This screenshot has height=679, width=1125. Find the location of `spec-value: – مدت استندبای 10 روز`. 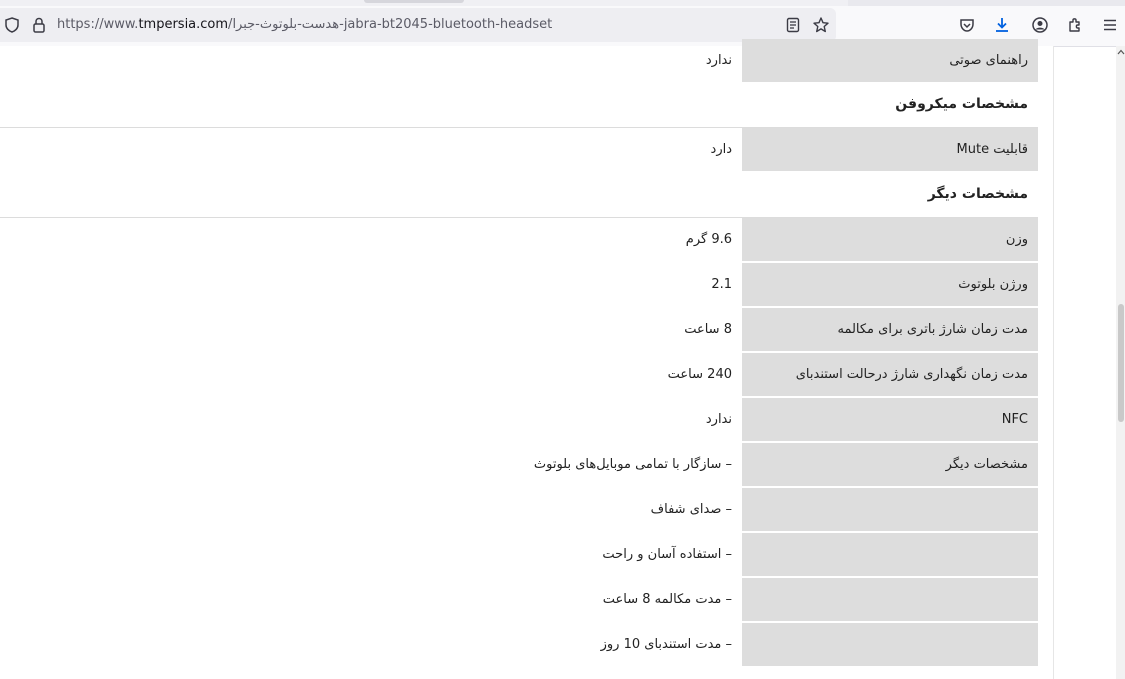

spec-value: – مدت استندبای 10 روز is located at coordinates (666, 644).